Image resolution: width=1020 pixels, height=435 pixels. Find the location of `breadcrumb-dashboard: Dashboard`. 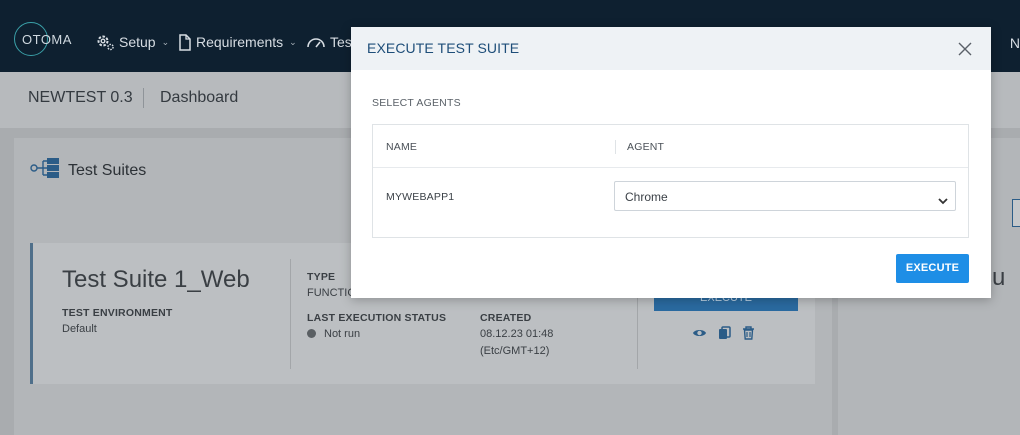

breadcrumb-dashboard: Dashboard is located at coordinates (199, 98).